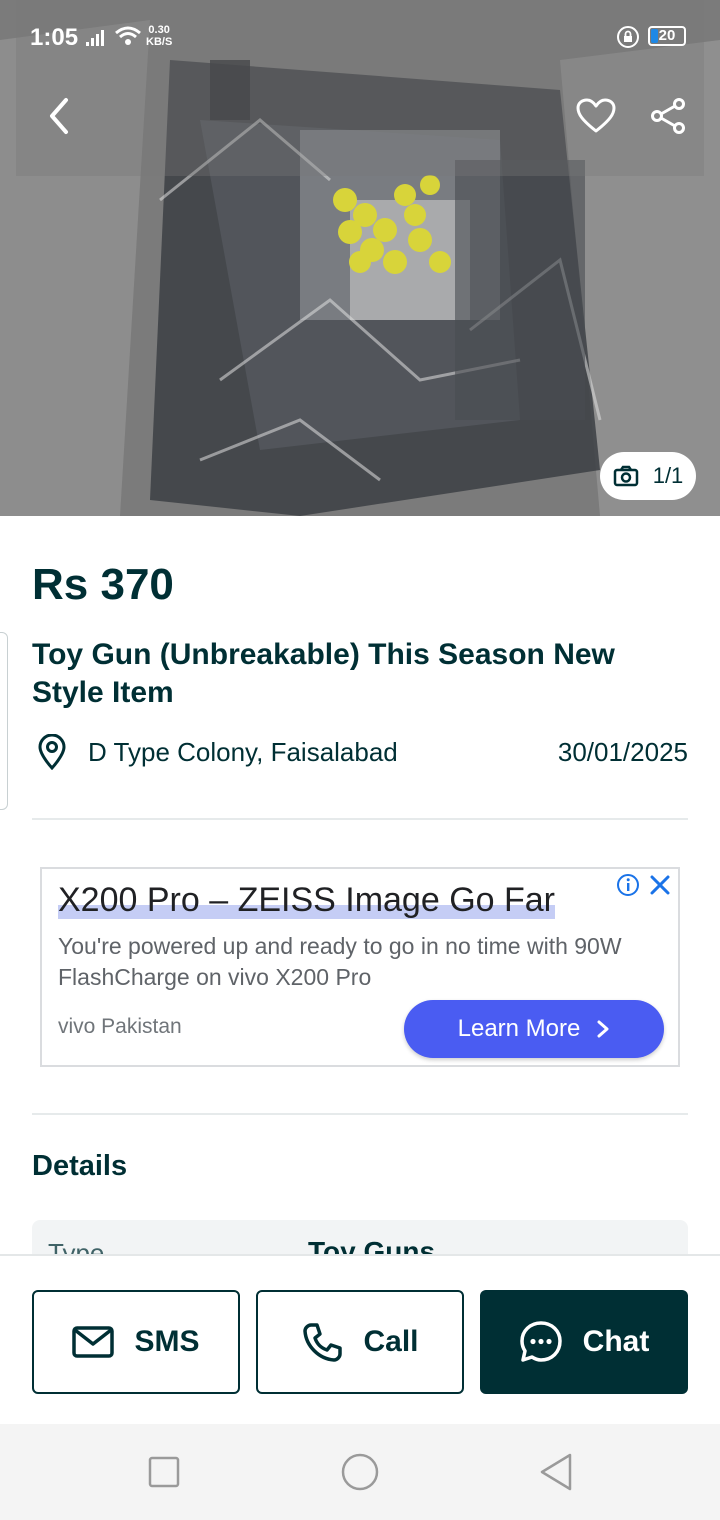 The height and width of the screenshot is (1520, 720). I want to click on ad-learn-more-button: Learn More, so click(534, 1029).